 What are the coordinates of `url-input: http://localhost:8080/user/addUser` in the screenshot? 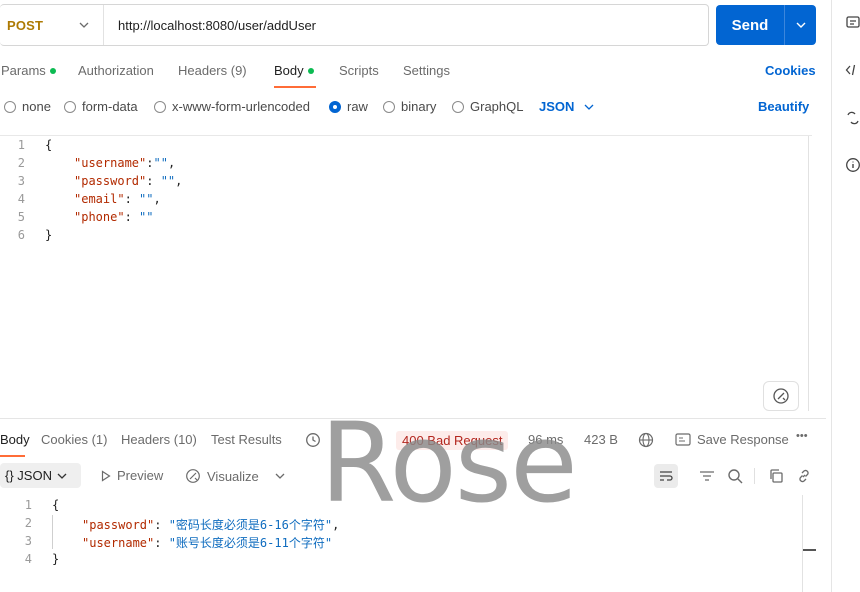 It's located at (210, 25).